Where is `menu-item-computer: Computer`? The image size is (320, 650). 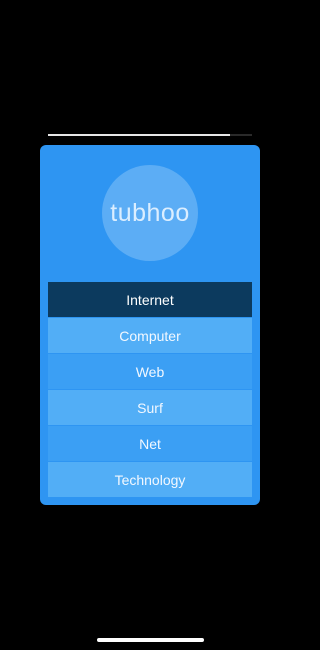
menu-item-computer: Computer is located at coordinates (150, 335).